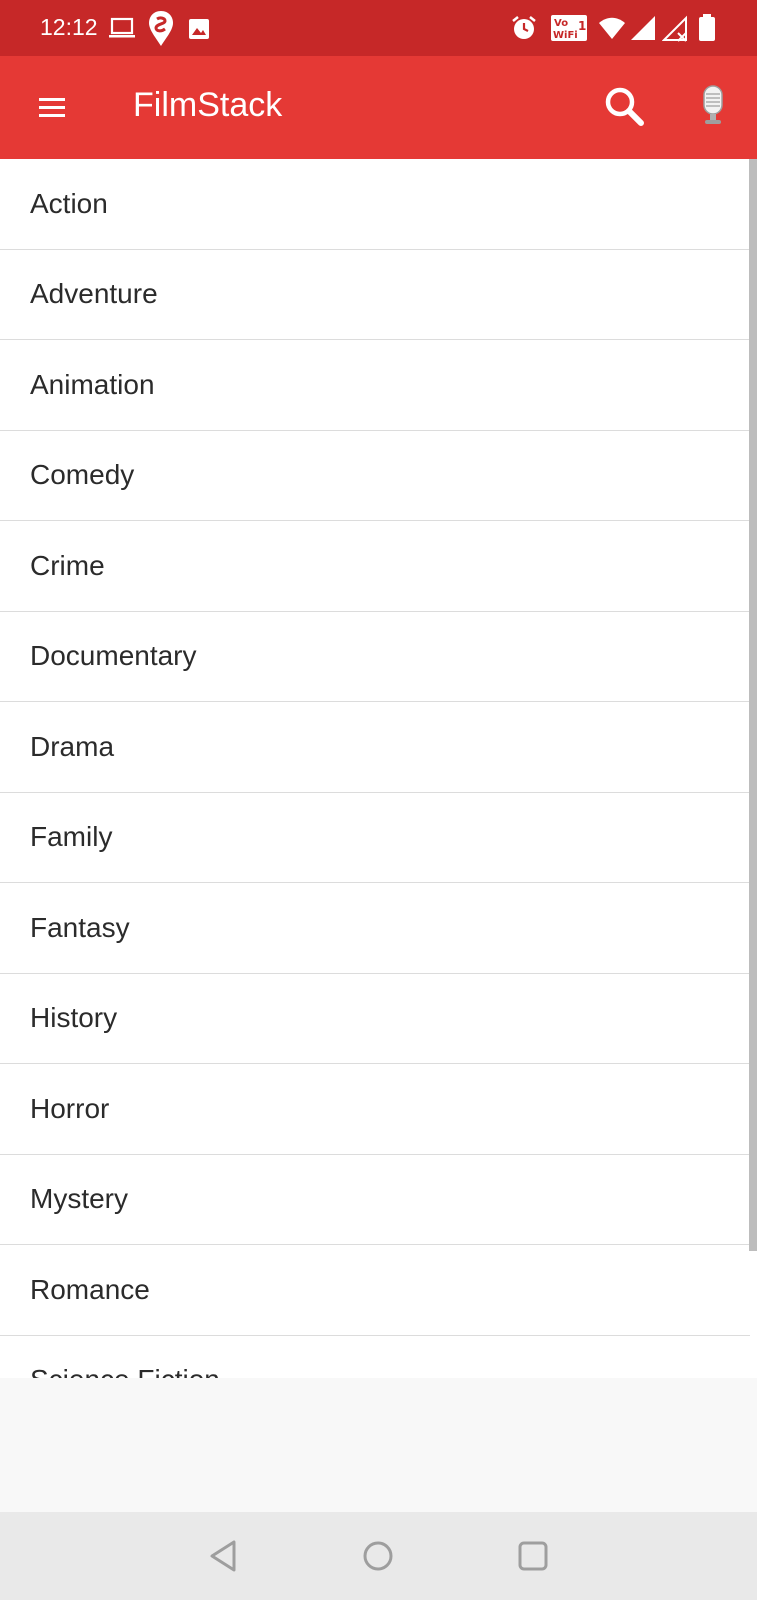 This screenshot has height=1600, width=757. I want to click on battery-icon, so click(707, 30).